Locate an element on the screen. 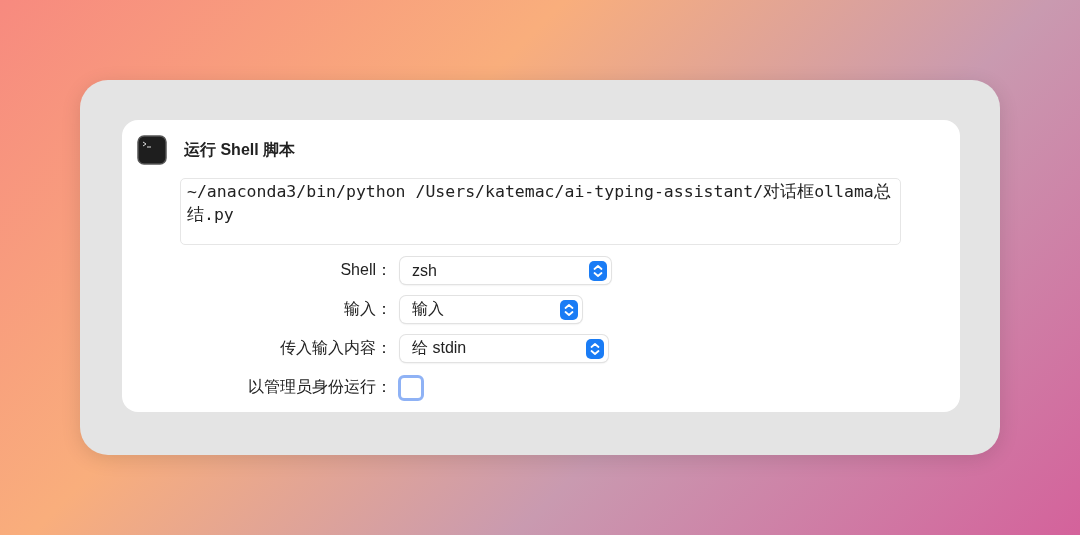 The image size is (1080, 535). field-label: 以管理员身份运行： is located at coordinates (319, 387).